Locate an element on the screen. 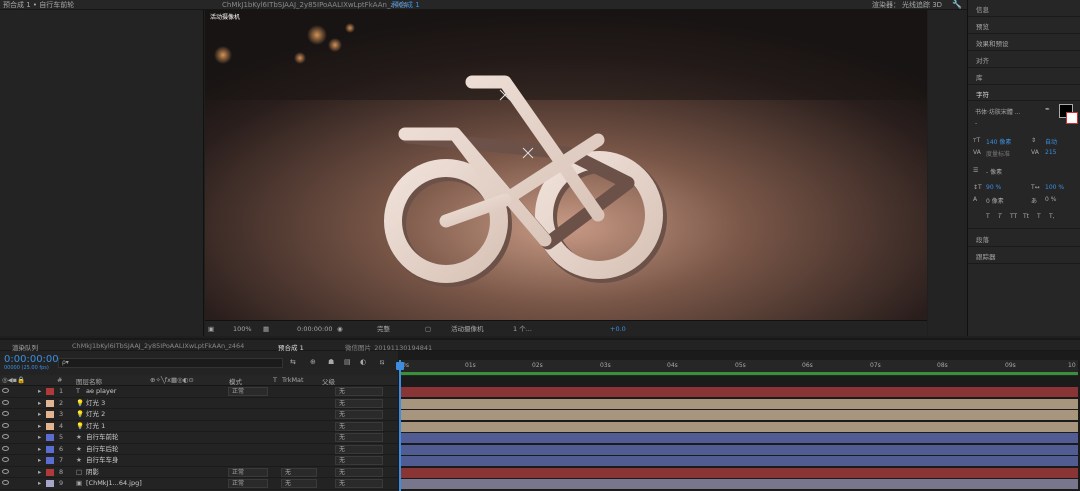  leading-value: 自动 is located at coordinates (1051, 141).